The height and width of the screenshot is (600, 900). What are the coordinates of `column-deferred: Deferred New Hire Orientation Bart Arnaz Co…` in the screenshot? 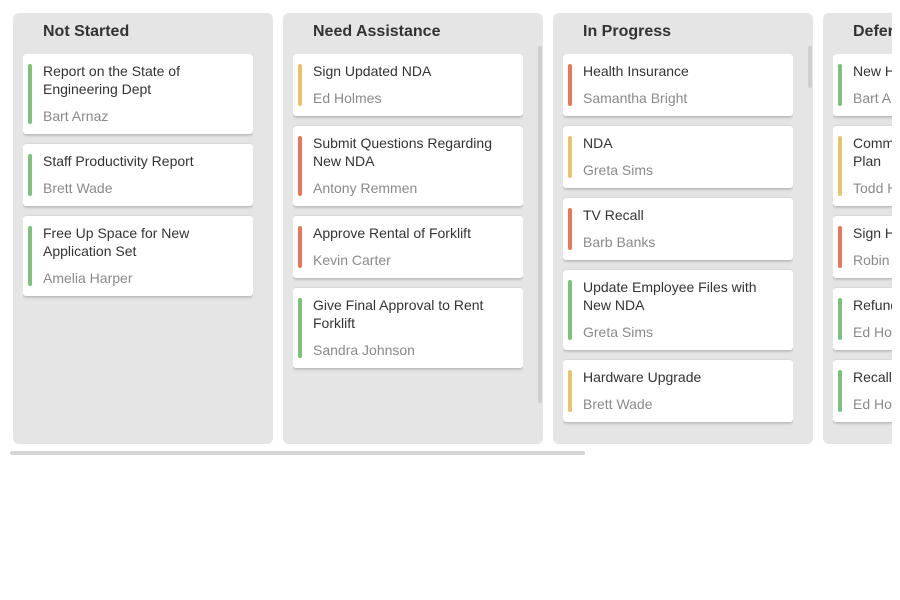 It's located at (857, 228).